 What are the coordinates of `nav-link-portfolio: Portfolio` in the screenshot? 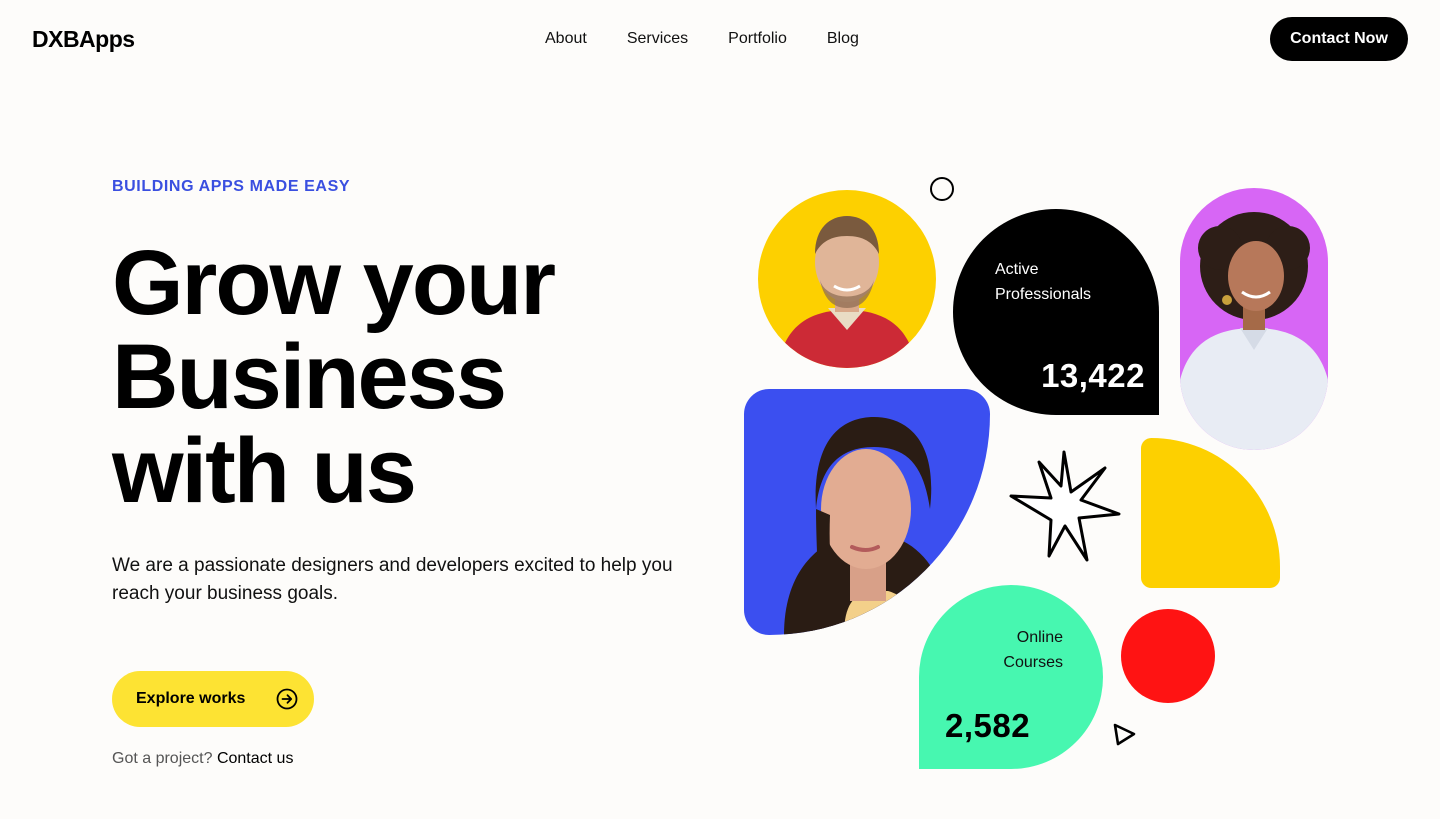 It's located at (757, 39).